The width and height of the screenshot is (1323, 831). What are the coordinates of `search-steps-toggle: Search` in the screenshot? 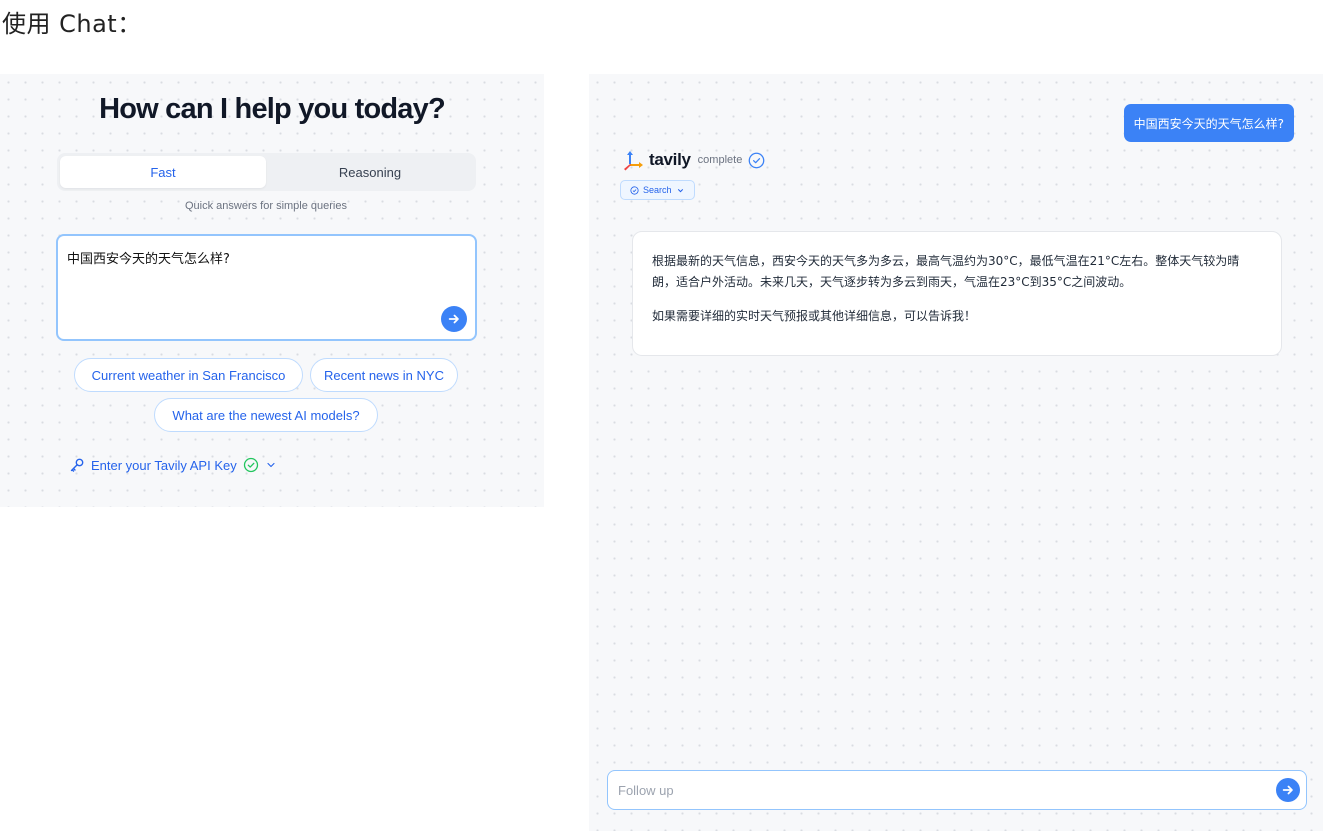 It's located at (657, 190).